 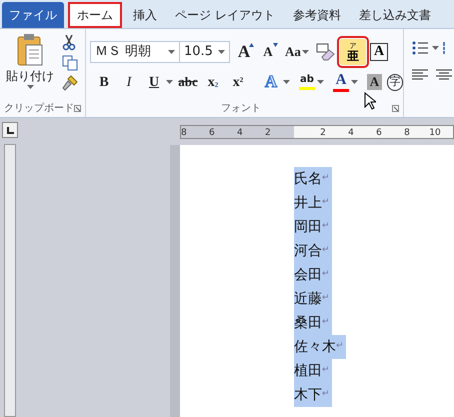 What do you see at coordinates (374, 82) in the screenshot?
I see `character-shading-button: A` at bounding box center [374, 82].